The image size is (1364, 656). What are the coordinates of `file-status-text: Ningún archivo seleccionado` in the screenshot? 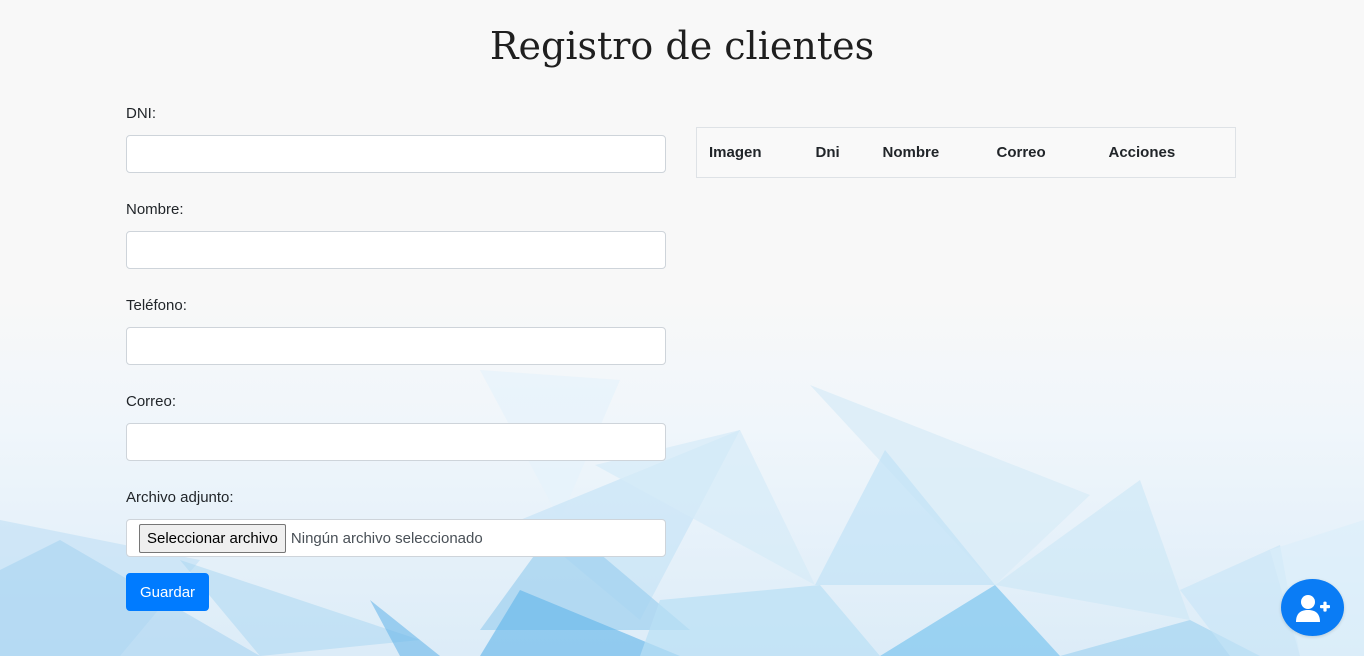 It's located at (386, 538).